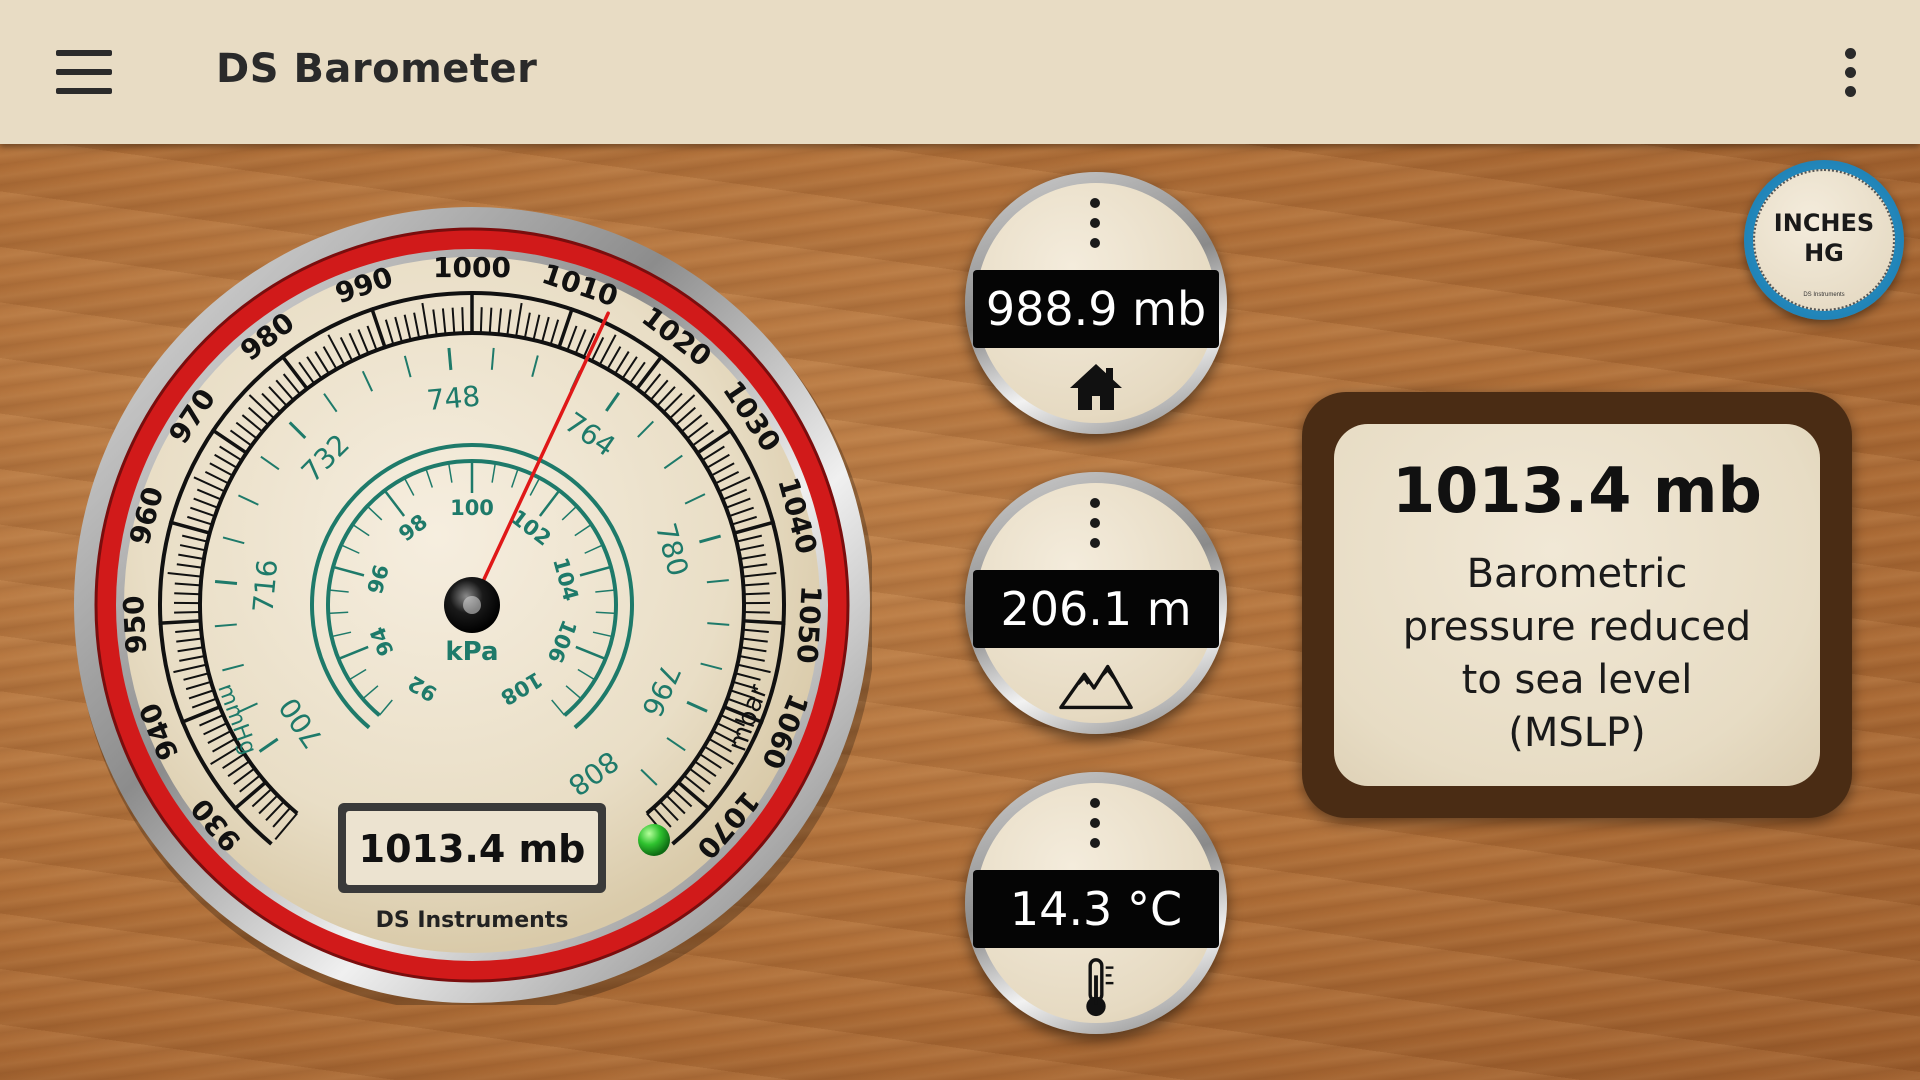  I want to click on info-desc-line: (MSLP), so click(1577, 733).